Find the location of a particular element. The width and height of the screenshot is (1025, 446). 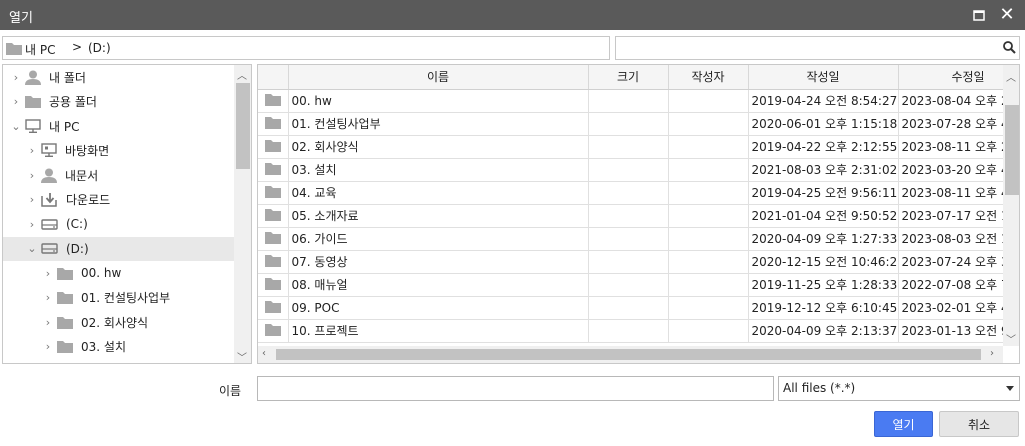

maximize-icon is located at coordinates (979, 15).